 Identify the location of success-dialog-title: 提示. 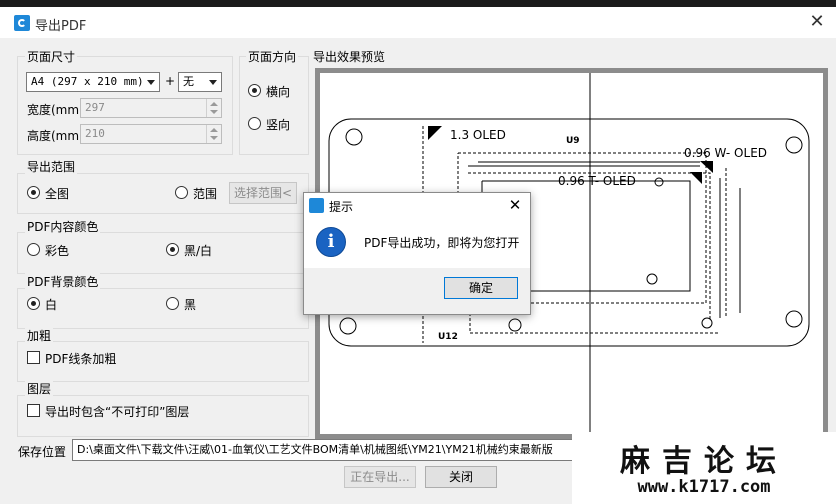
(341, 207).